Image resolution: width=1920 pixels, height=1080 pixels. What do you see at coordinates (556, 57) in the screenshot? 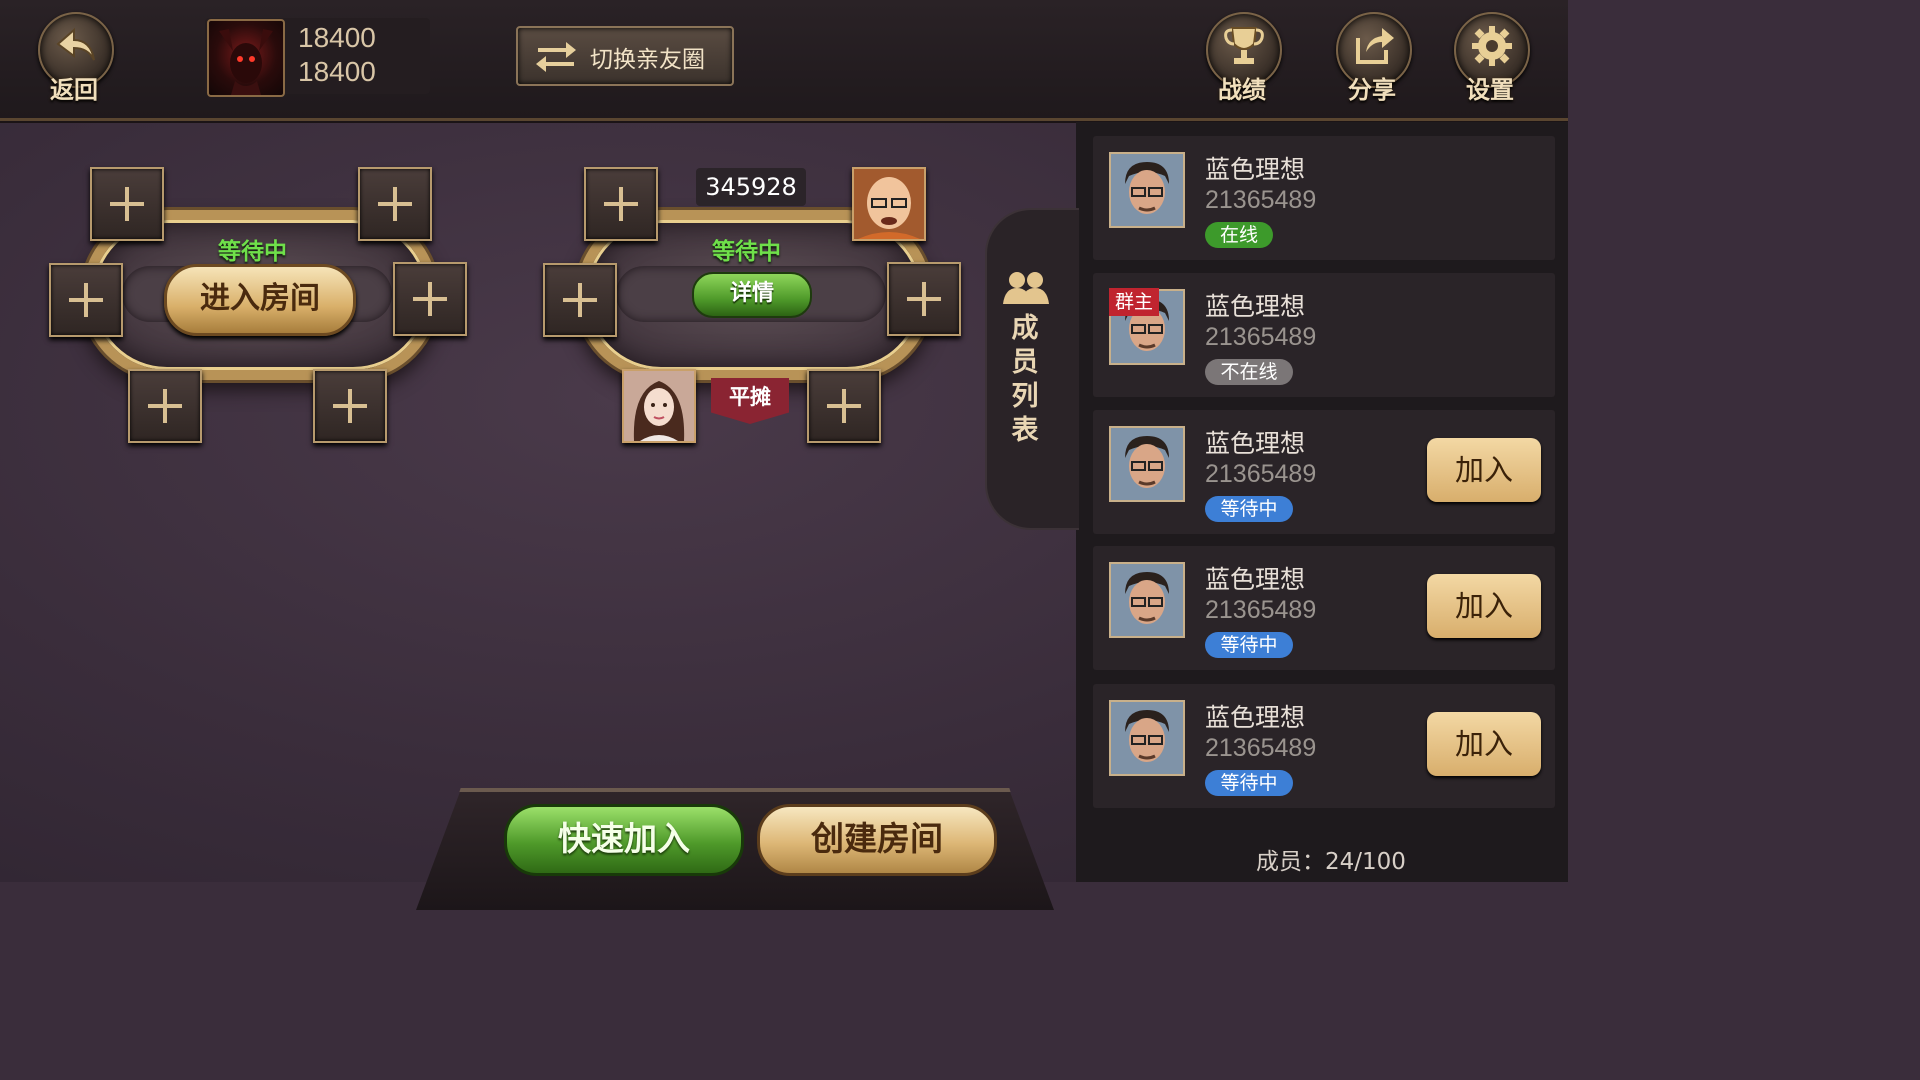
I see `swap-arrows-icon` at bounding box center [556, 57].